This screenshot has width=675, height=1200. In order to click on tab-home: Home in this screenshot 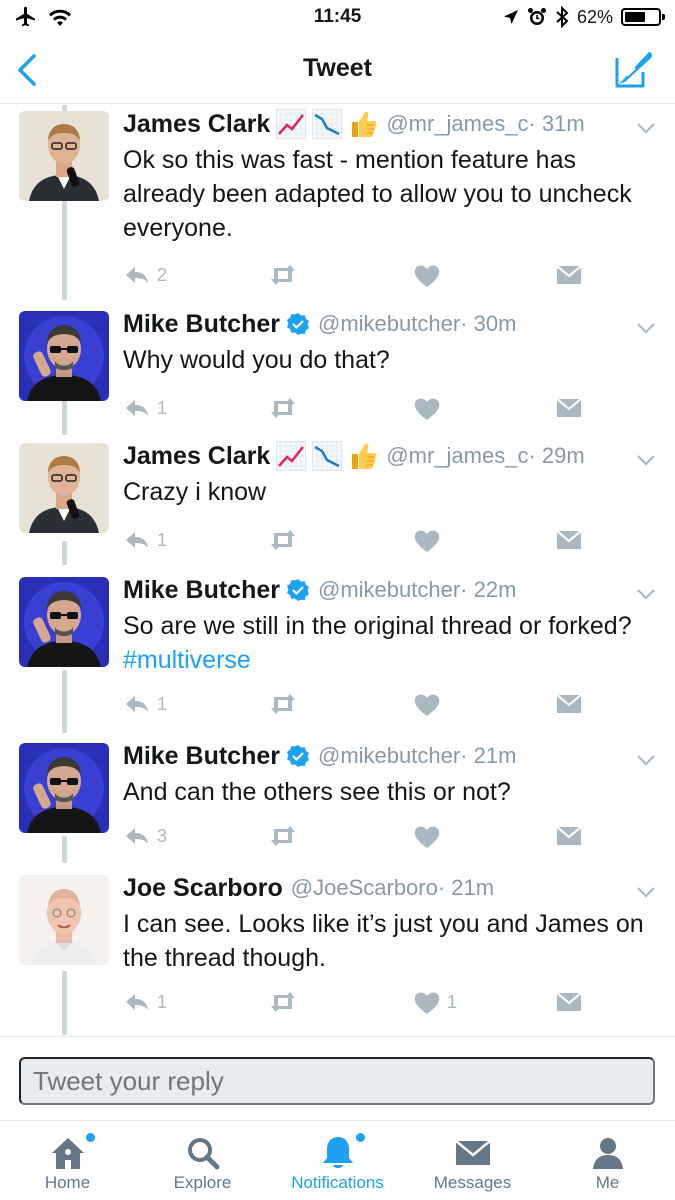, I will do `click(67, 1160)`.